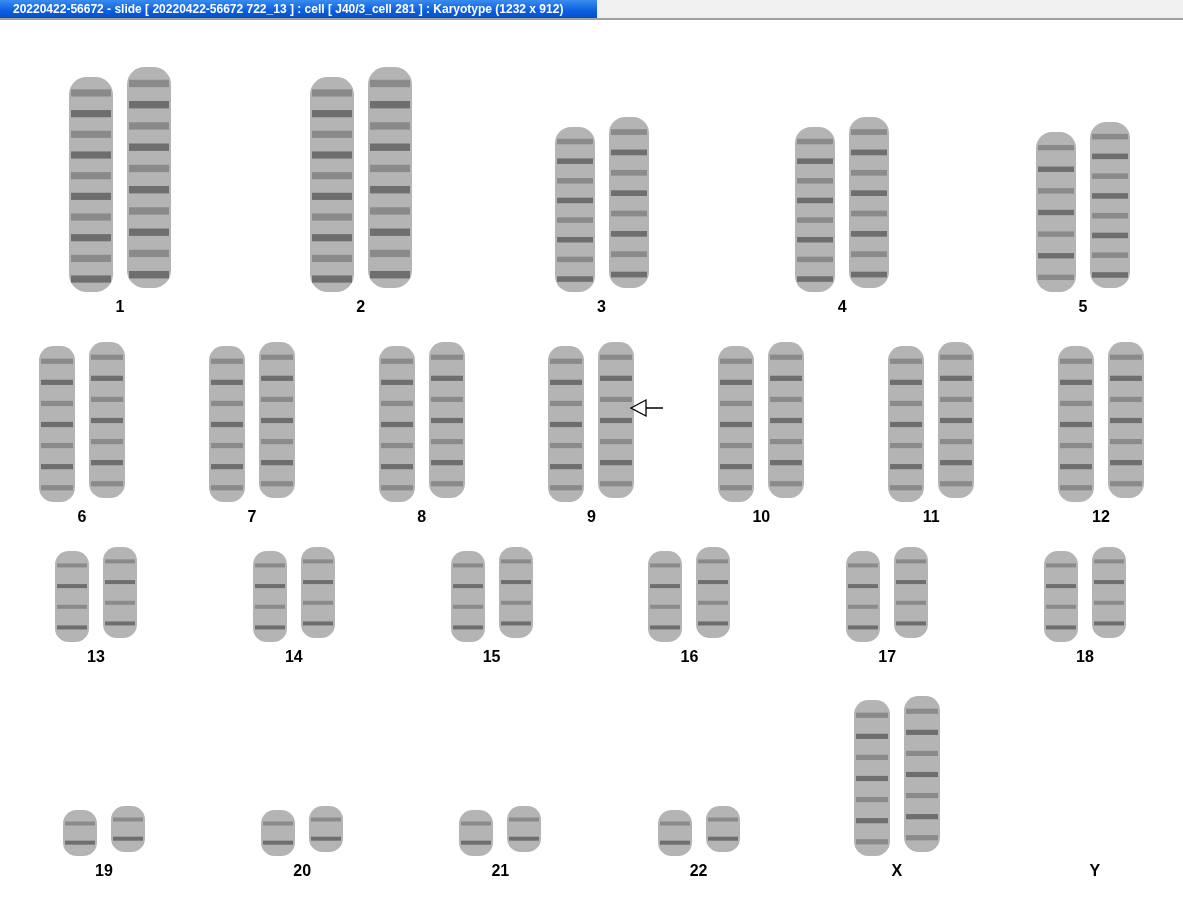 Image resolution: width=1183 pixels, height=909 pixels. What do you see at coordinates (104, 871) in the screenshot?
I see `chromosome-number: 19` at bounding box center [104, 871].